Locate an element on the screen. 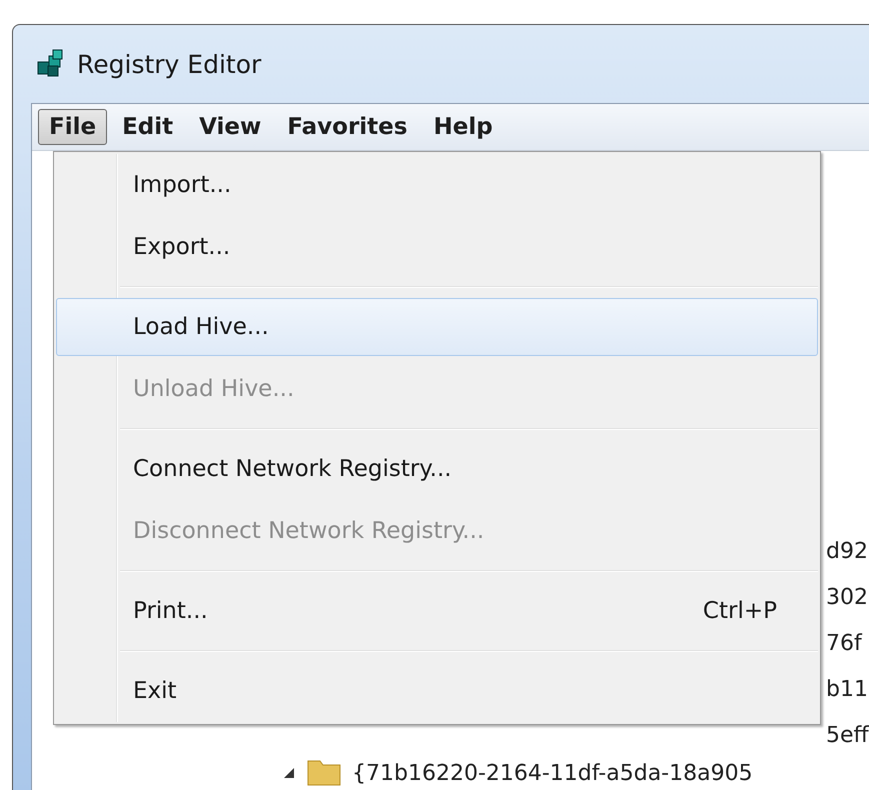  window-title: Registry Editor is located at coordinates (169, 64).